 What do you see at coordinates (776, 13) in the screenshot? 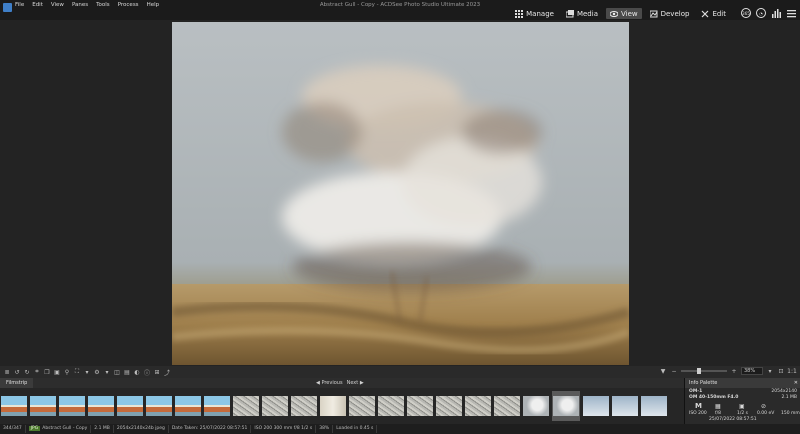
I see `stats-icon` at bounding box center [776, 13].